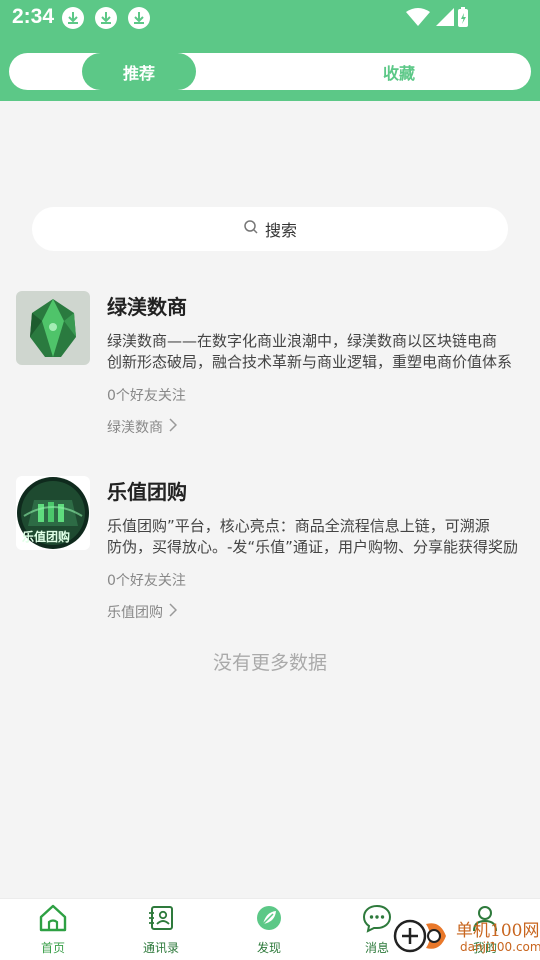 This screenshot has height=960, width=540. What do you see at coordinates (421, 938) in the screenshot?
I see `watermark-logo-icon` at bounding box center [421, 938].